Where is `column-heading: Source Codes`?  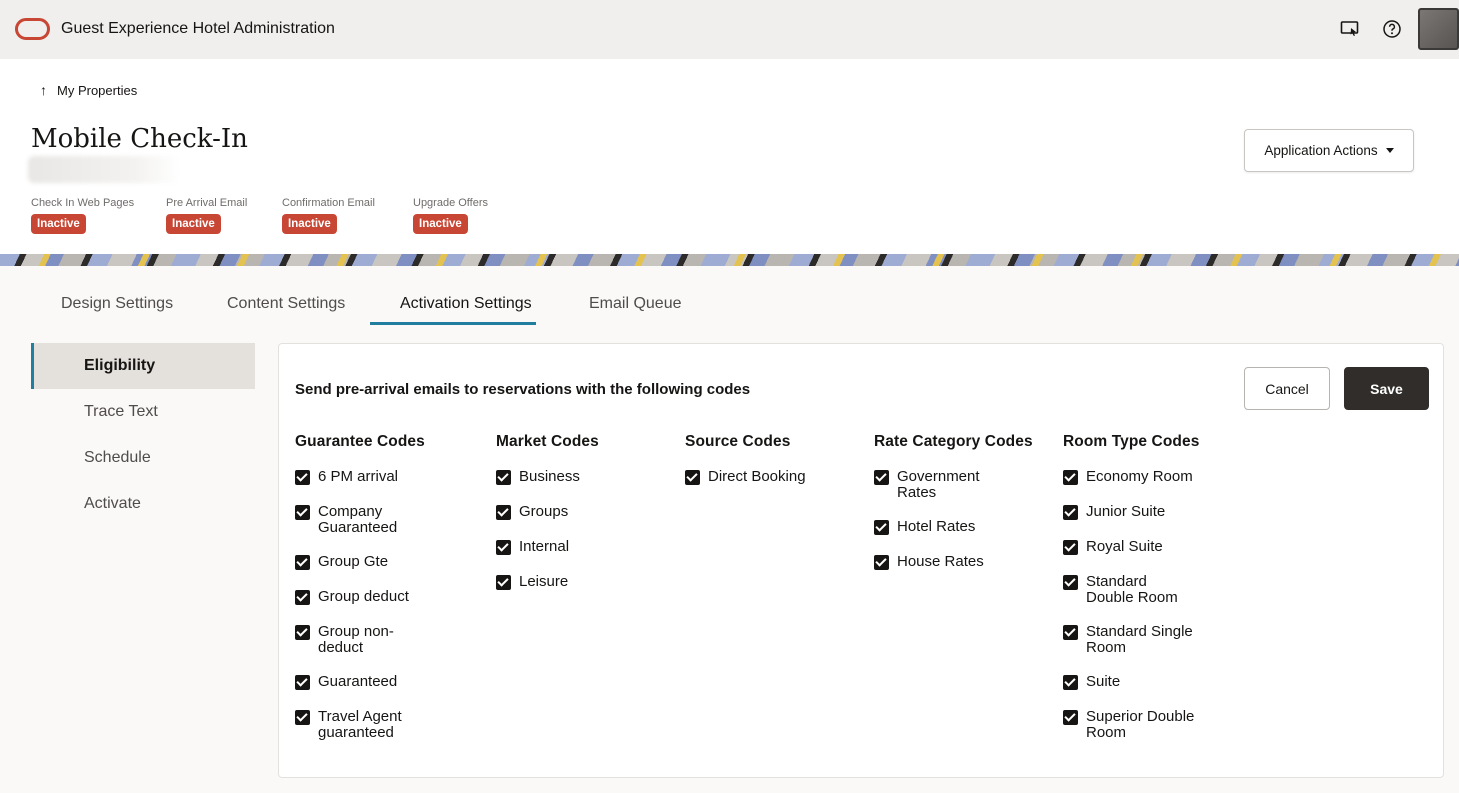 column-heading: Source Codes is located at coordinates (738, 441).